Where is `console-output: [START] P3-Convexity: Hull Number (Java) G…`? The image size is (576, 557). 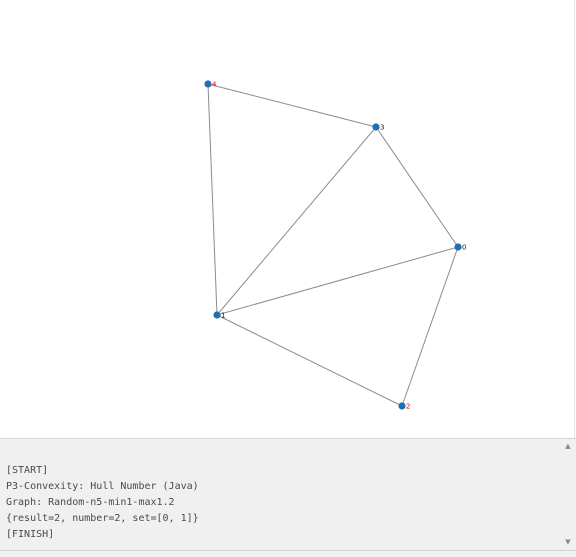 console-output: [START] P3-Convexity: Hull Number (Java) G… is located at coordinates (282, 503).